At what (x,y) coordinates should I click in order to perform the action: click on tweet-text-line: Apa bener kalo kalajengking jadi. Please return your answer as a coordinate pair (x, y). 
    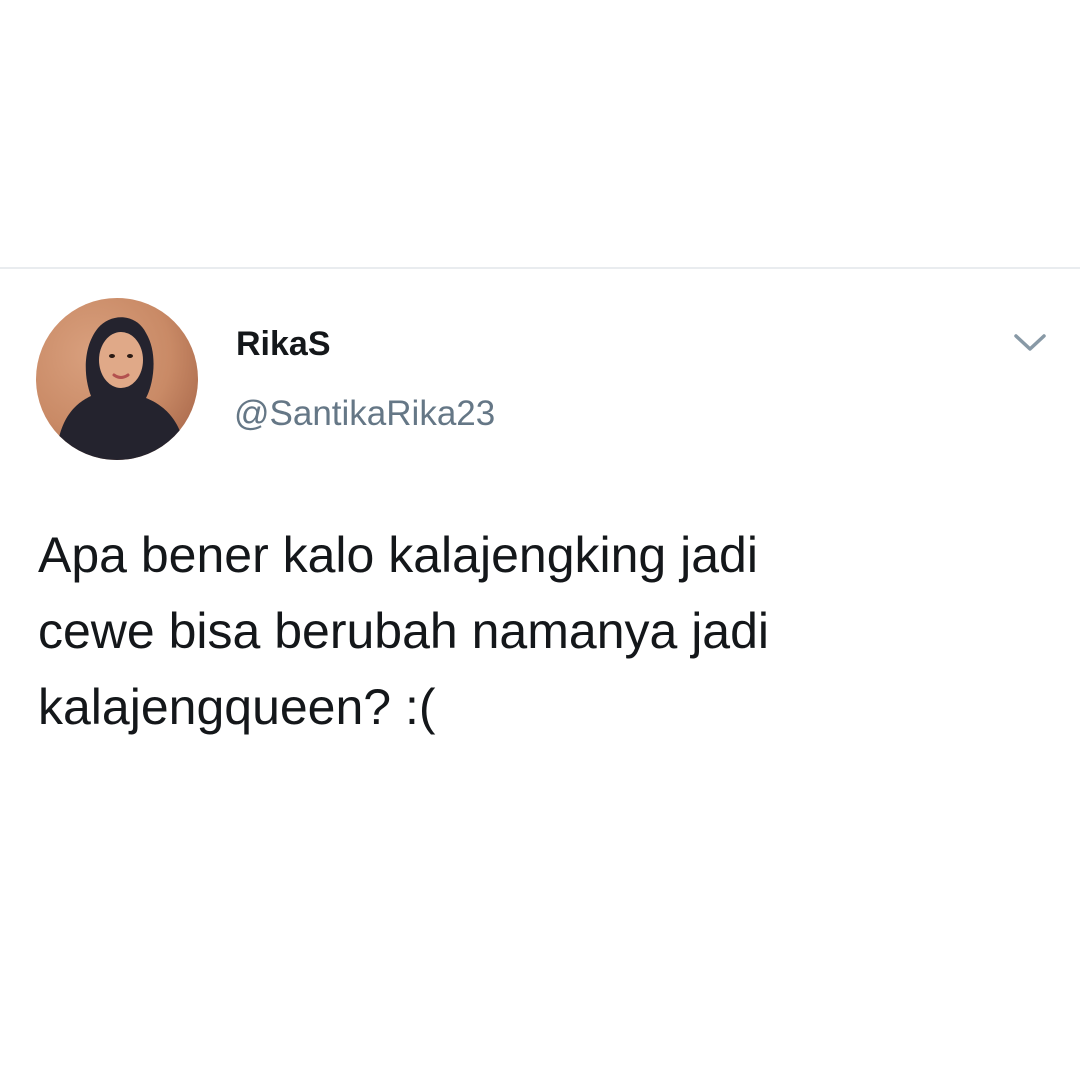
    Looking at the image, I should click on (398, 555).